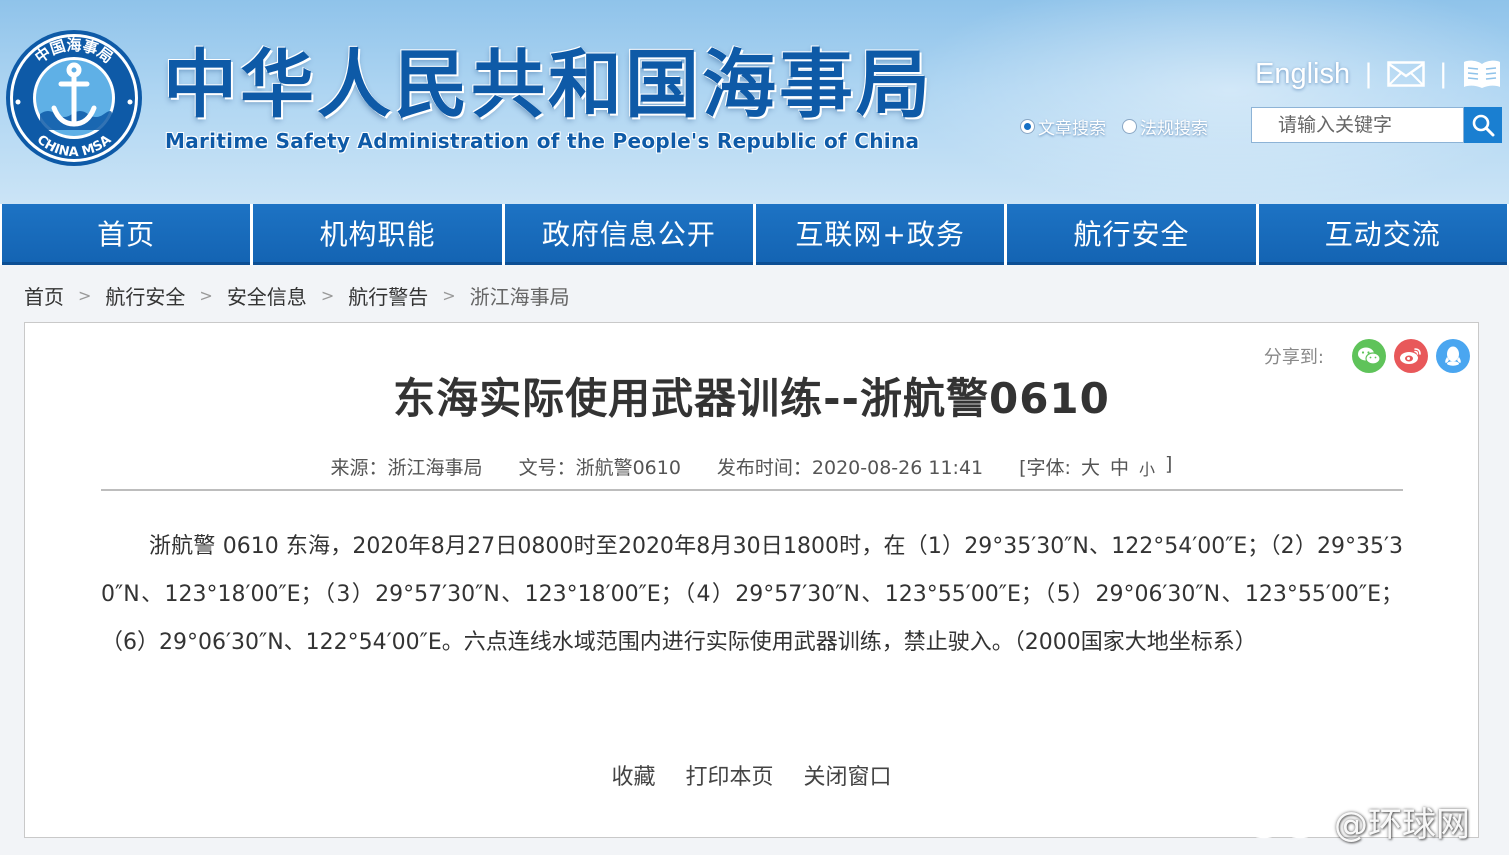 This screenshot has height=855, width=1509. Describe the element at coordinates (1357, 125) in the screenshot. I see `search-input` at that location.